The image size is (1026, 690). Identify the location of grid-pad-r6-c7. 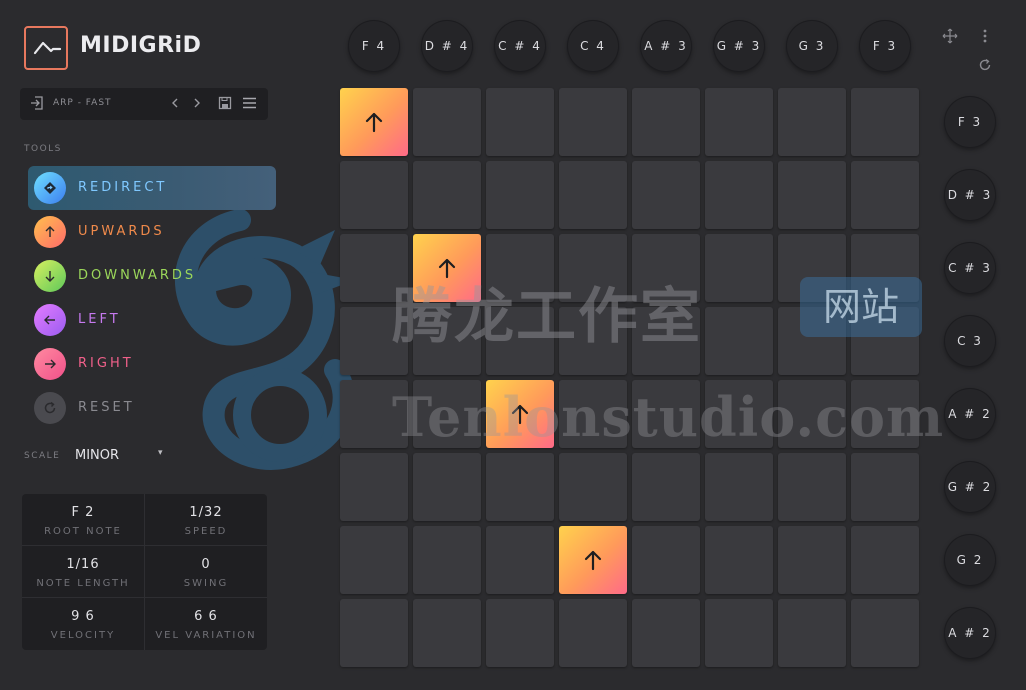
(885, 560).